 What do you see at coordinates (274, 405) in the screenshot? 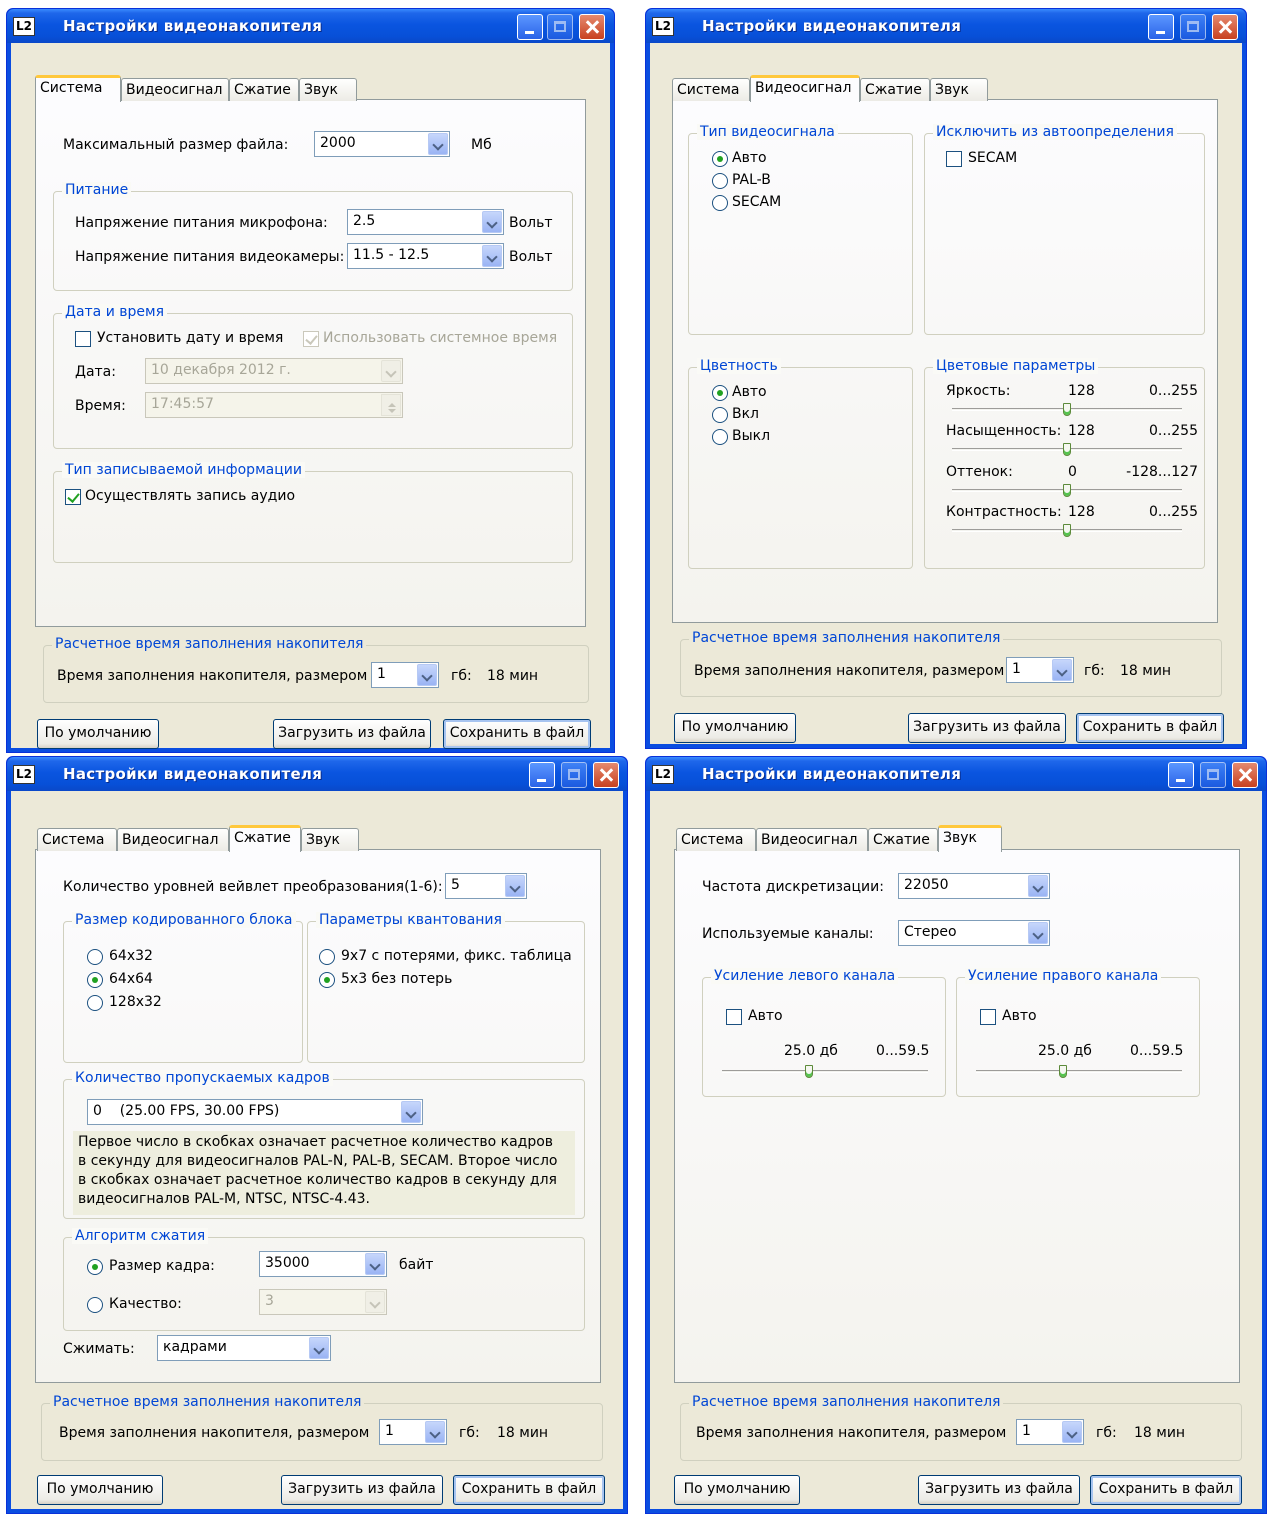
I see `time-spinner: 17:45:57` at bounding box center [274, 405].